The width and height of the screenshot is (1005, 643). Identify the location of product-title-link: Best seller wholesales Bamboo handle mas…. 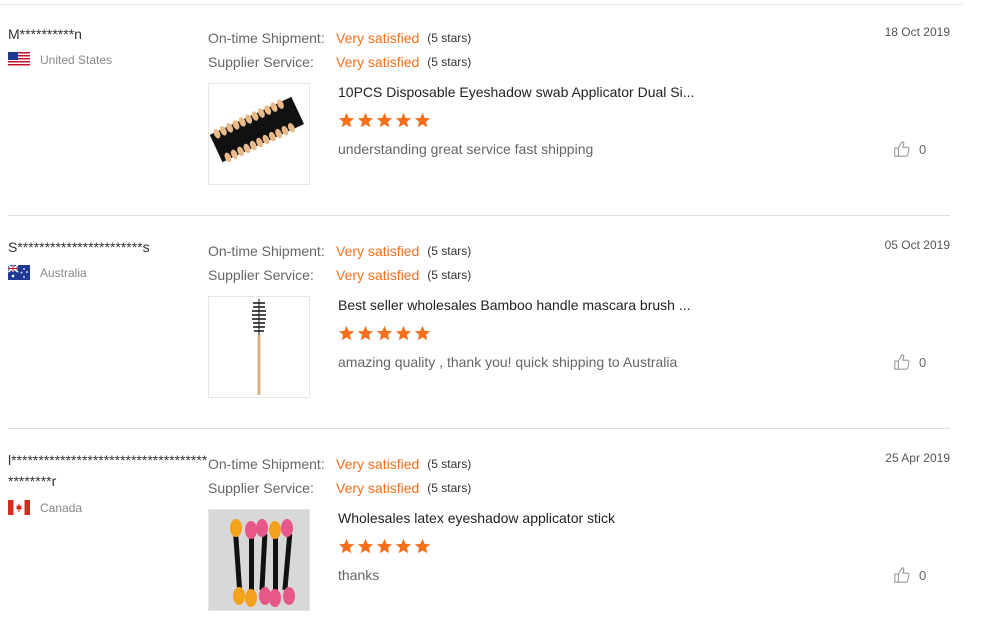
(514, 305).